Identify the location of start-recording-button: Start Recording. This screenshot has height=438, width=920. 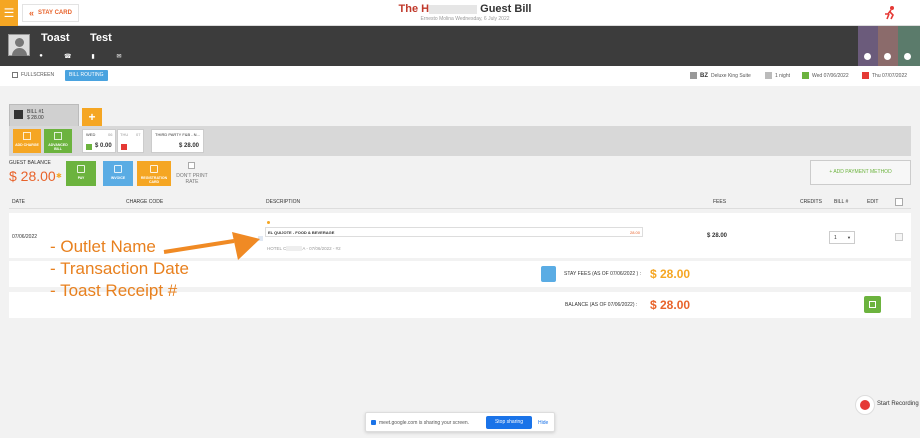
(887, 405).